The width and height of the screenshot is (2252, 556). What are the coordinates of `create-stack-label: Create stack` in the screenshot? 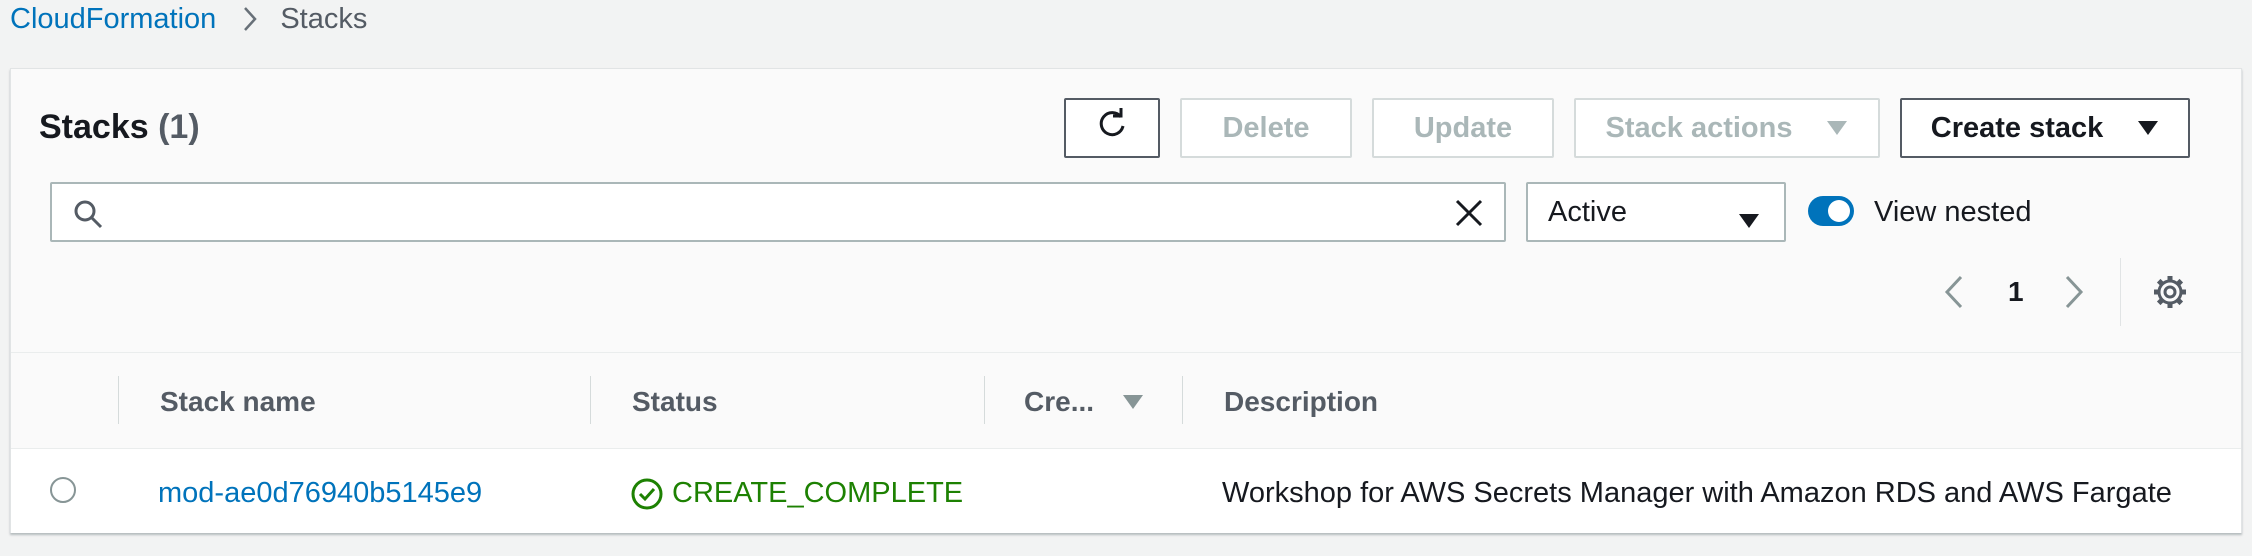 It's located at (2017, 127).